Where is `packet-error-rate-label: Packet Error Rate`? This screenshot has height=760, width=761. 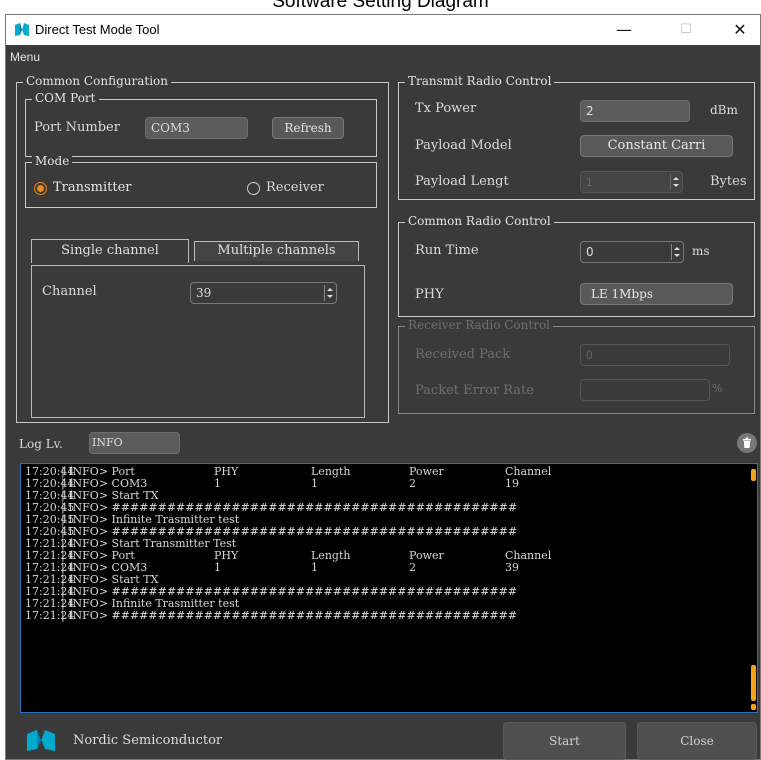
packet-error-rate-label: Packet Error Rate is located at coordinates (474, 390).